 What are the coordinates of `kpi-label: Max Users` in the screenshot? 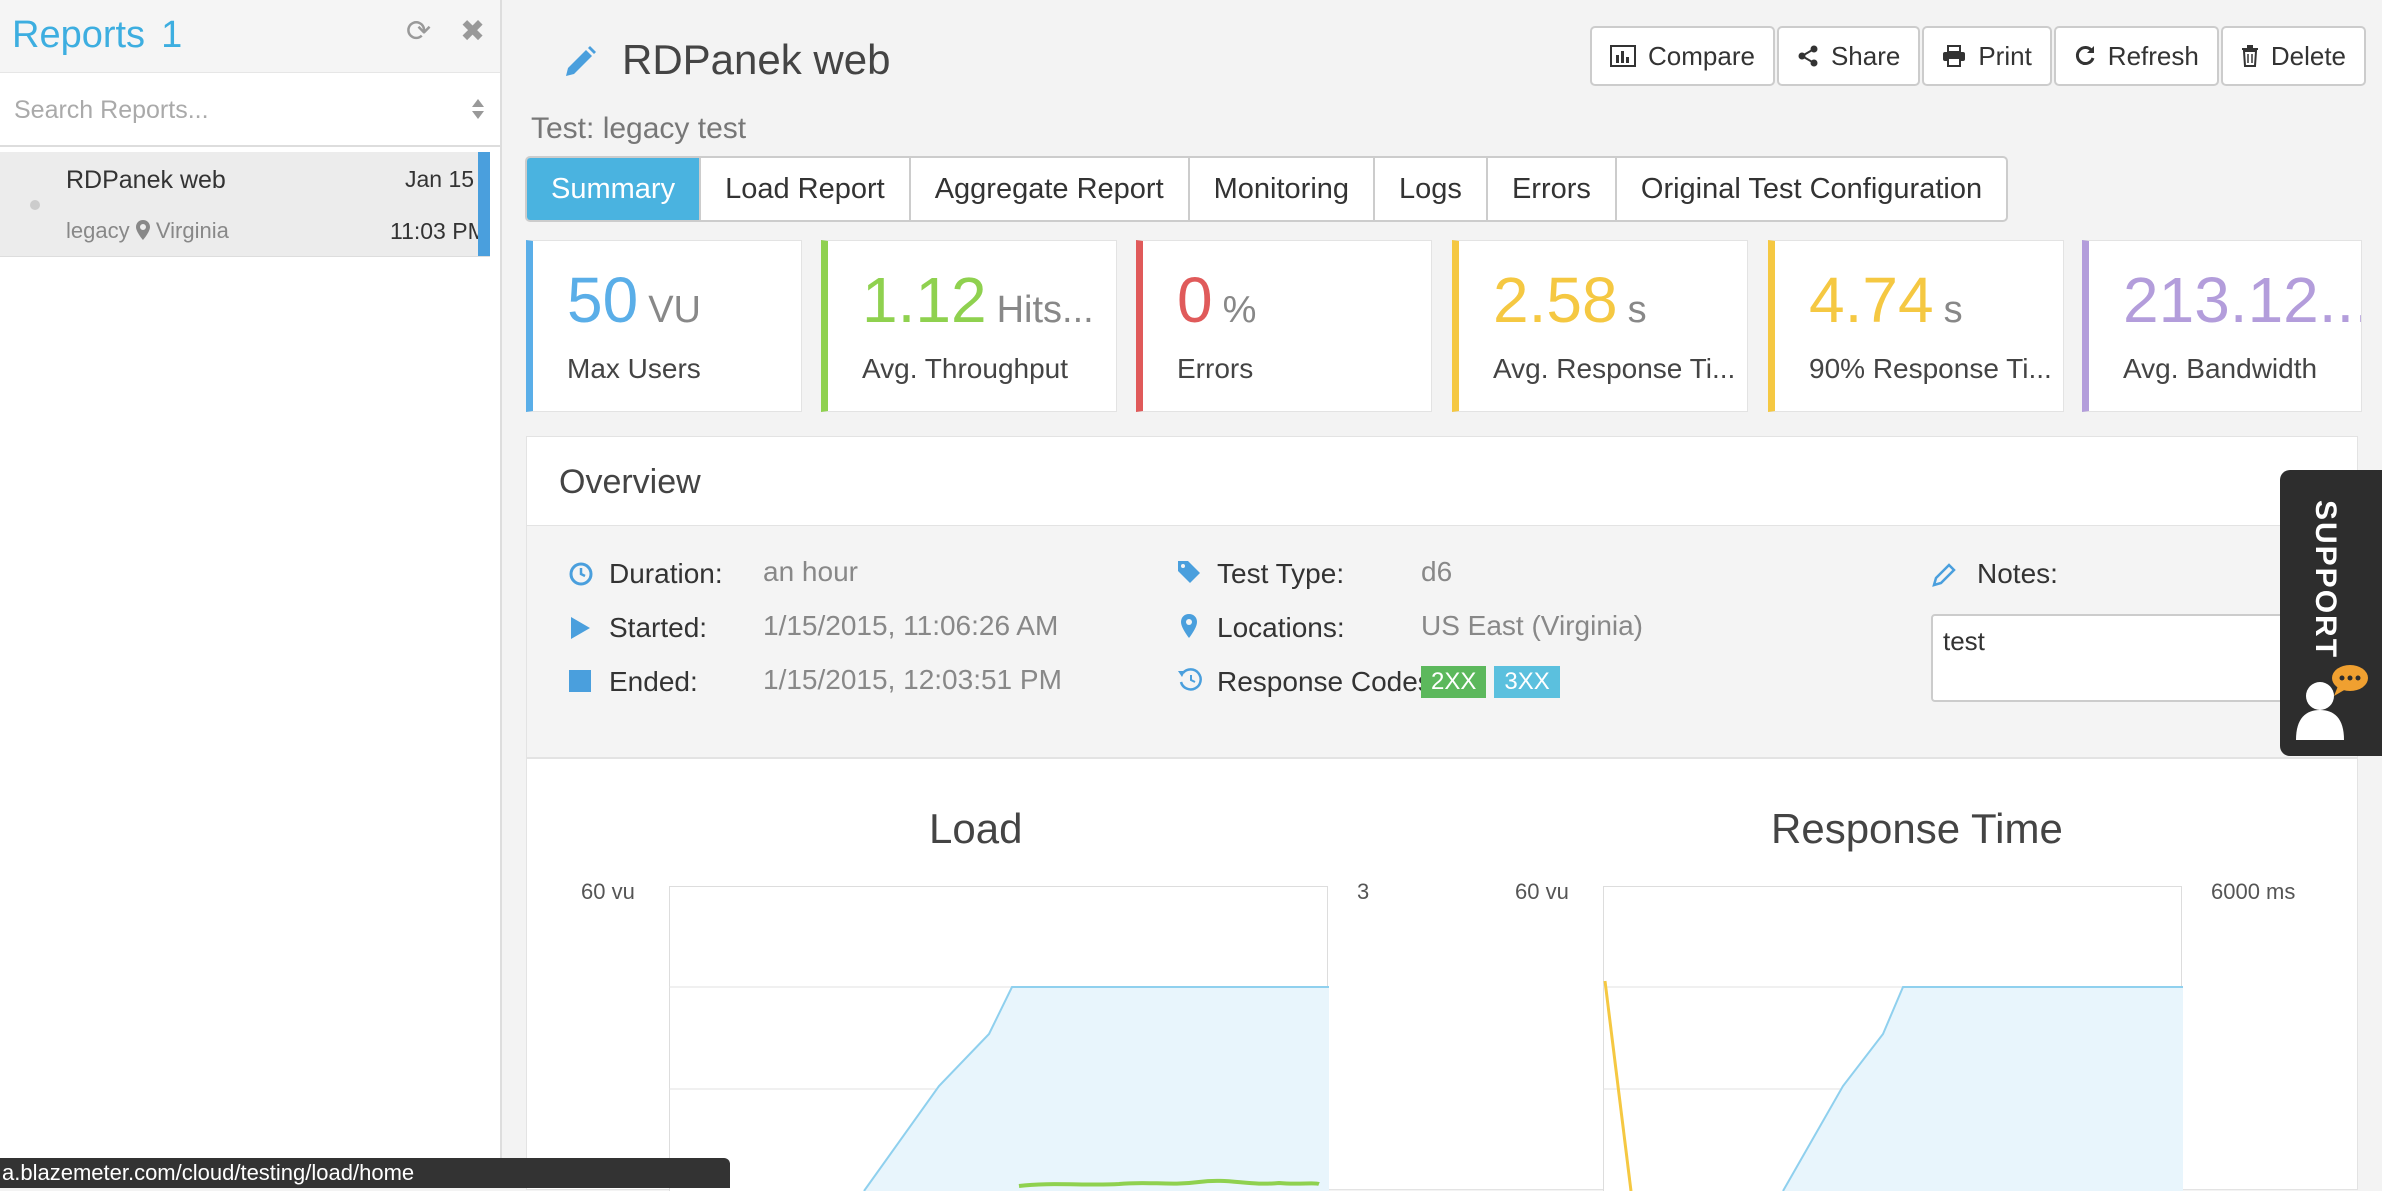 It's located at (634, 369).